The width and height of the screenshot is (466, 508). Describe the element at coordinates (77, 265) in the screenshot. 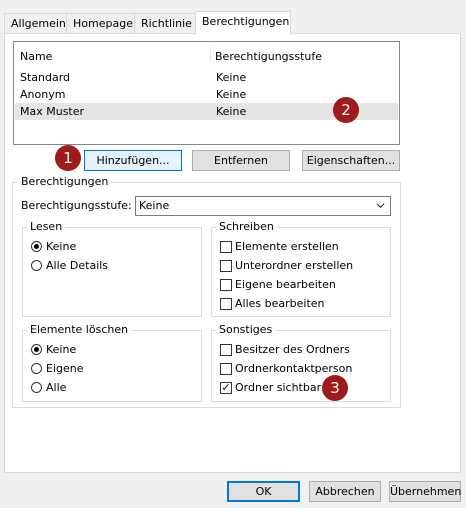

I see `radio-label: Alle Details` at that location.